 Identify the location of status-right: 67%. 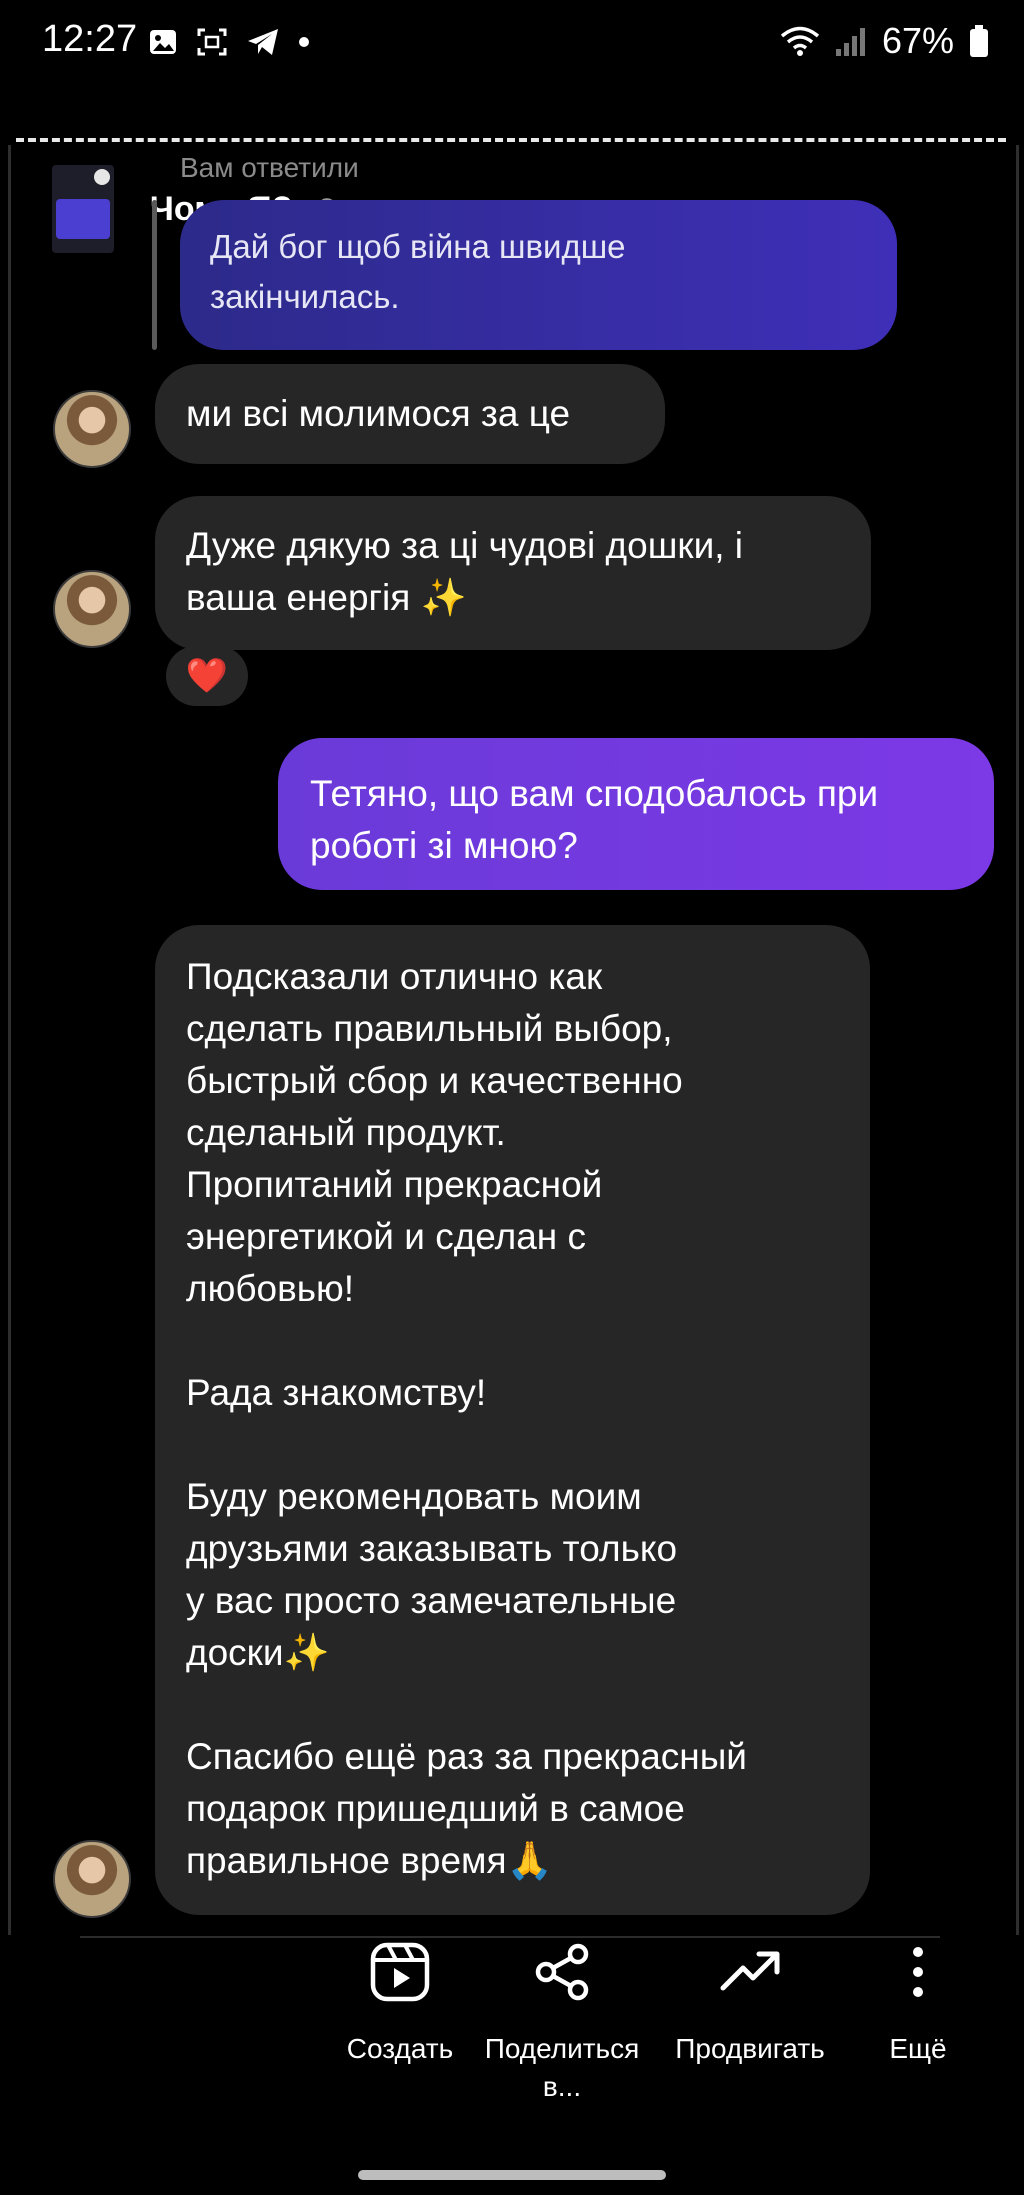
(885, 41).